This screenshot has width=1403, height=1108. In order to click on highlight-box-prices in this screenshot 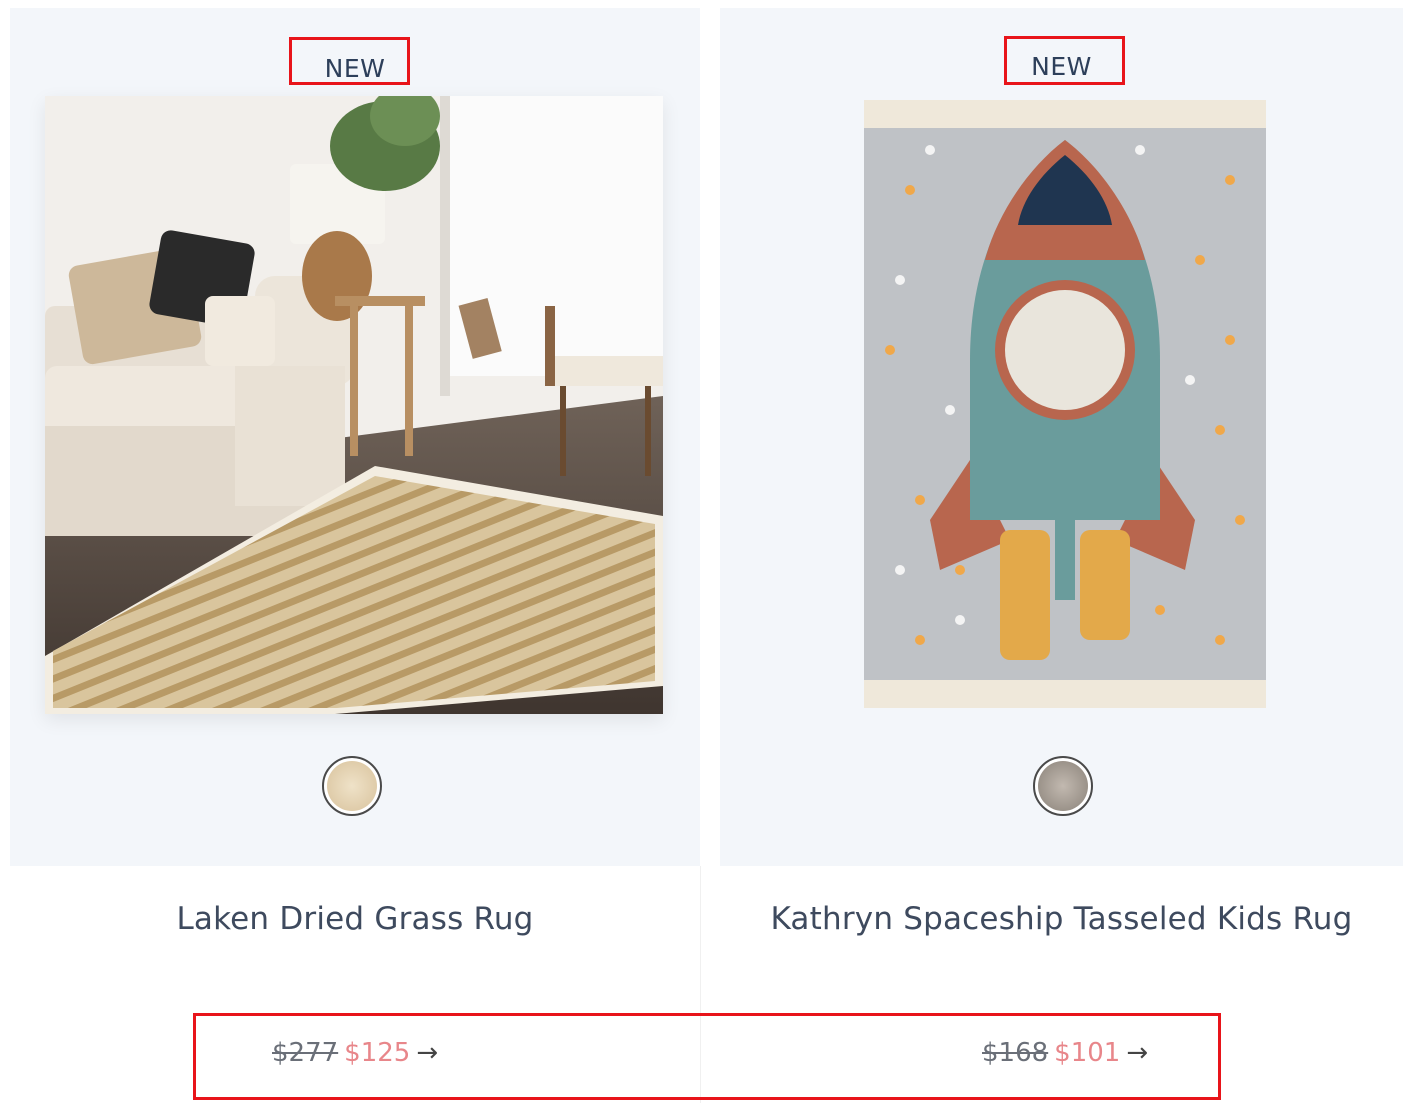, I will do `click(707, 1056)`.